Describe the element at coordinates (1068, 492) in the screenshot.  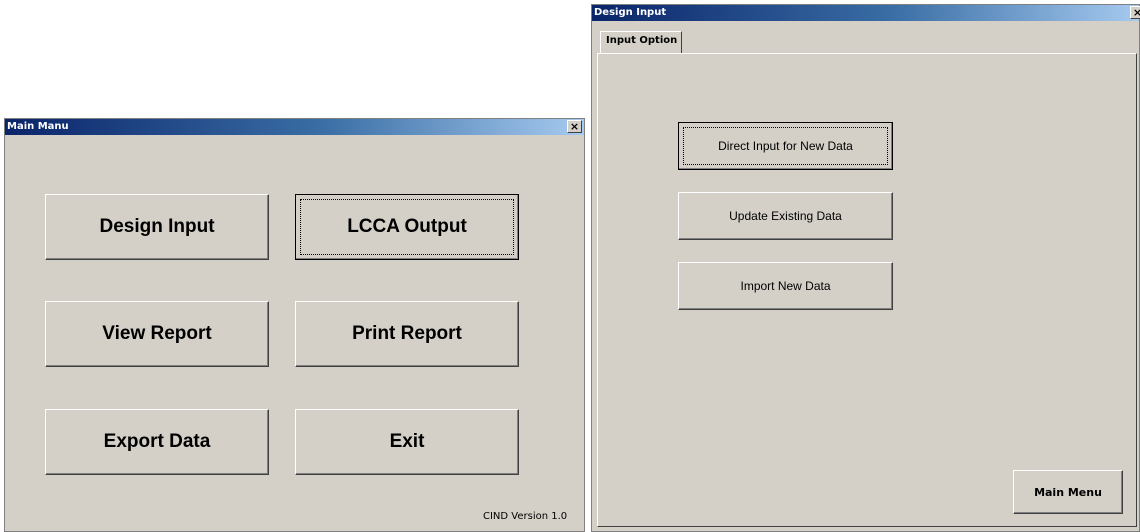
I see `main-menu-button: Main Menu` at that location.